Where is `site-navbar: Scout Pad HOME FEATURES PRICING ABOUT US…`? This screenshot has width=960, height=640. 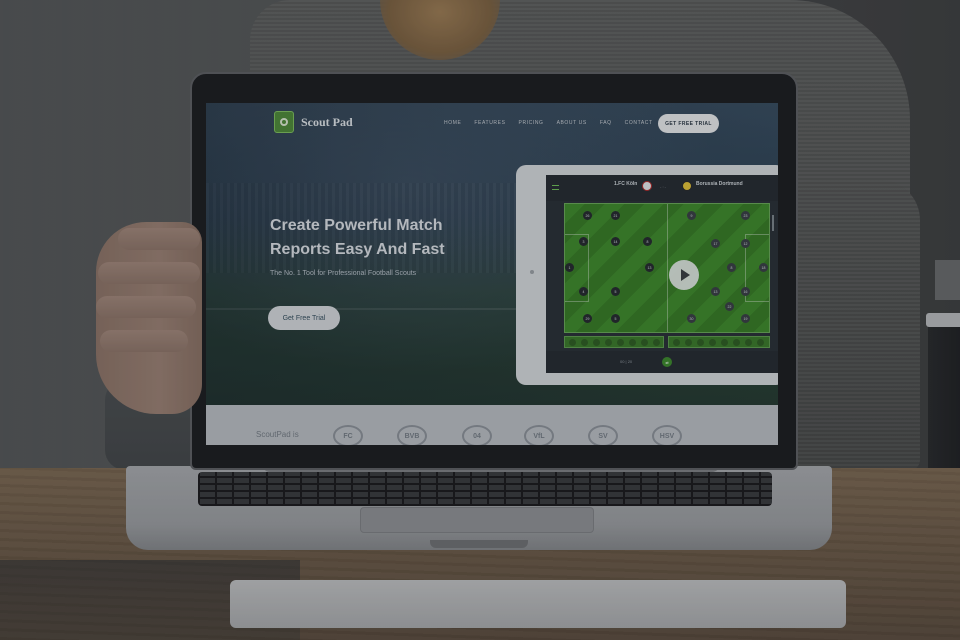 site-navbar: Scout Pad HOME FEATURES PRICING ABOUT US… is located at coordinates (492, 123).